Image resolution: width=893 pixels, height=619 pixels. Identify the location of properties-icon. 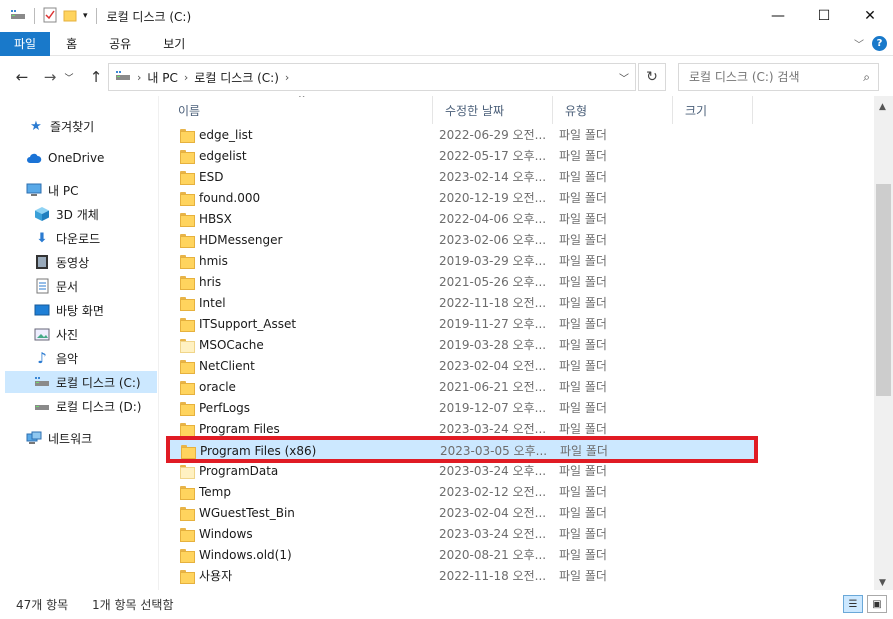
(50, 16).